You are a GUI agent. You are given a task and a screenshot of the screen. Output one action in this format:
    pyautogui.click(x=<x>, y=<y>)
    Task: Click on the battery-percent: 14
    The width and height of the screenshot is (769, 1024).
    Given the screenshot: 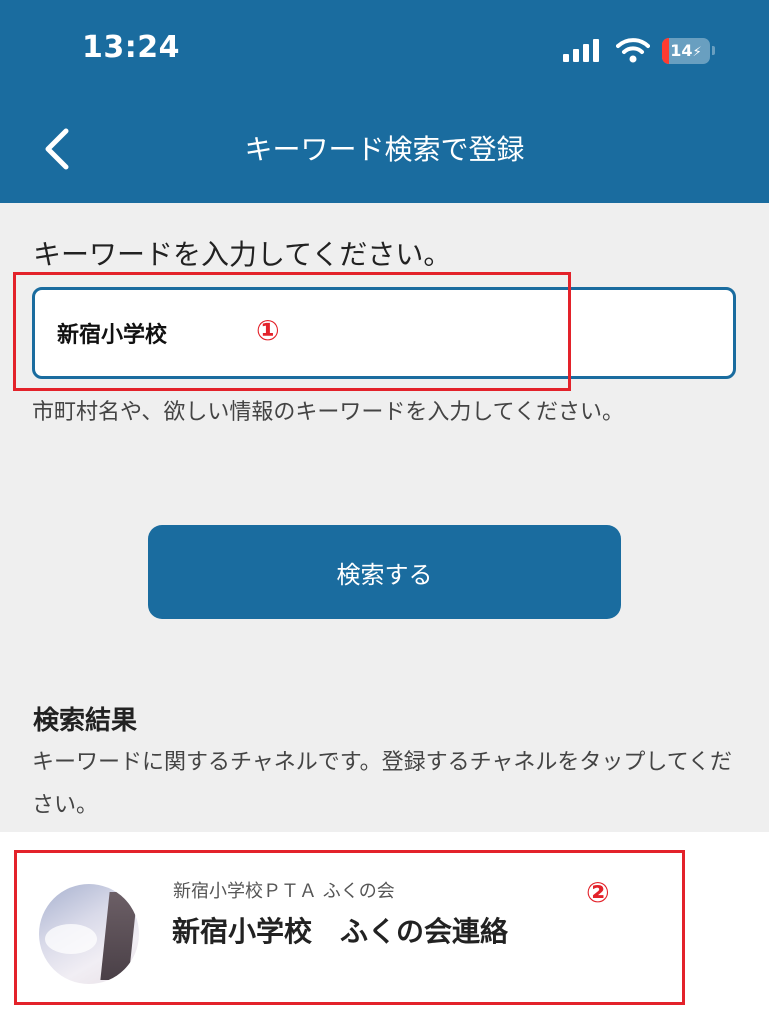 What is the action you would take?
    pyautogui.click(x=681, y=50)
    